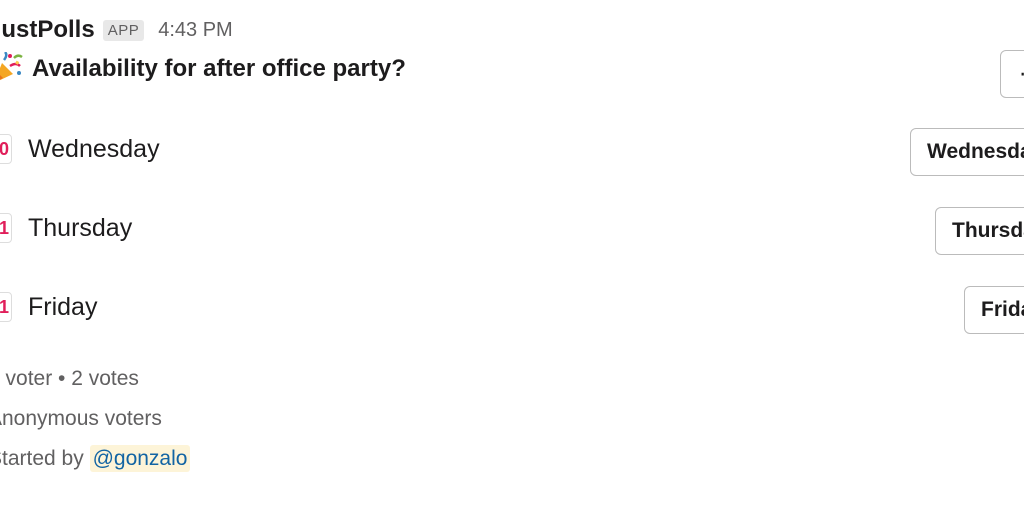 Image resolution: width=1024 pixels, height=512 pixels. What do you see at coordinates (140, 458) in the screenshot?
I see `user-mention: @gonzalo` at bounding box center [140, 458].